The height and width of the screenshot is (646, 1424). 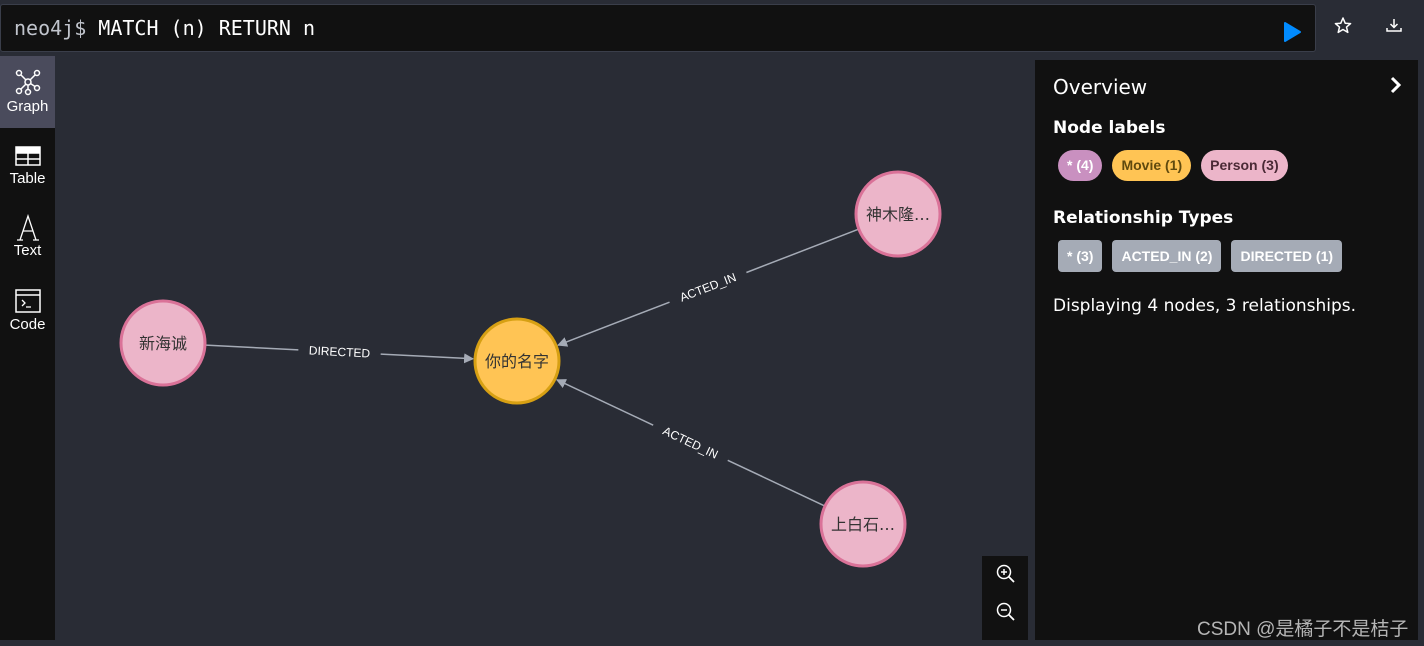 I want to click on overview-title: Overview, so click(x=1100, y=87).